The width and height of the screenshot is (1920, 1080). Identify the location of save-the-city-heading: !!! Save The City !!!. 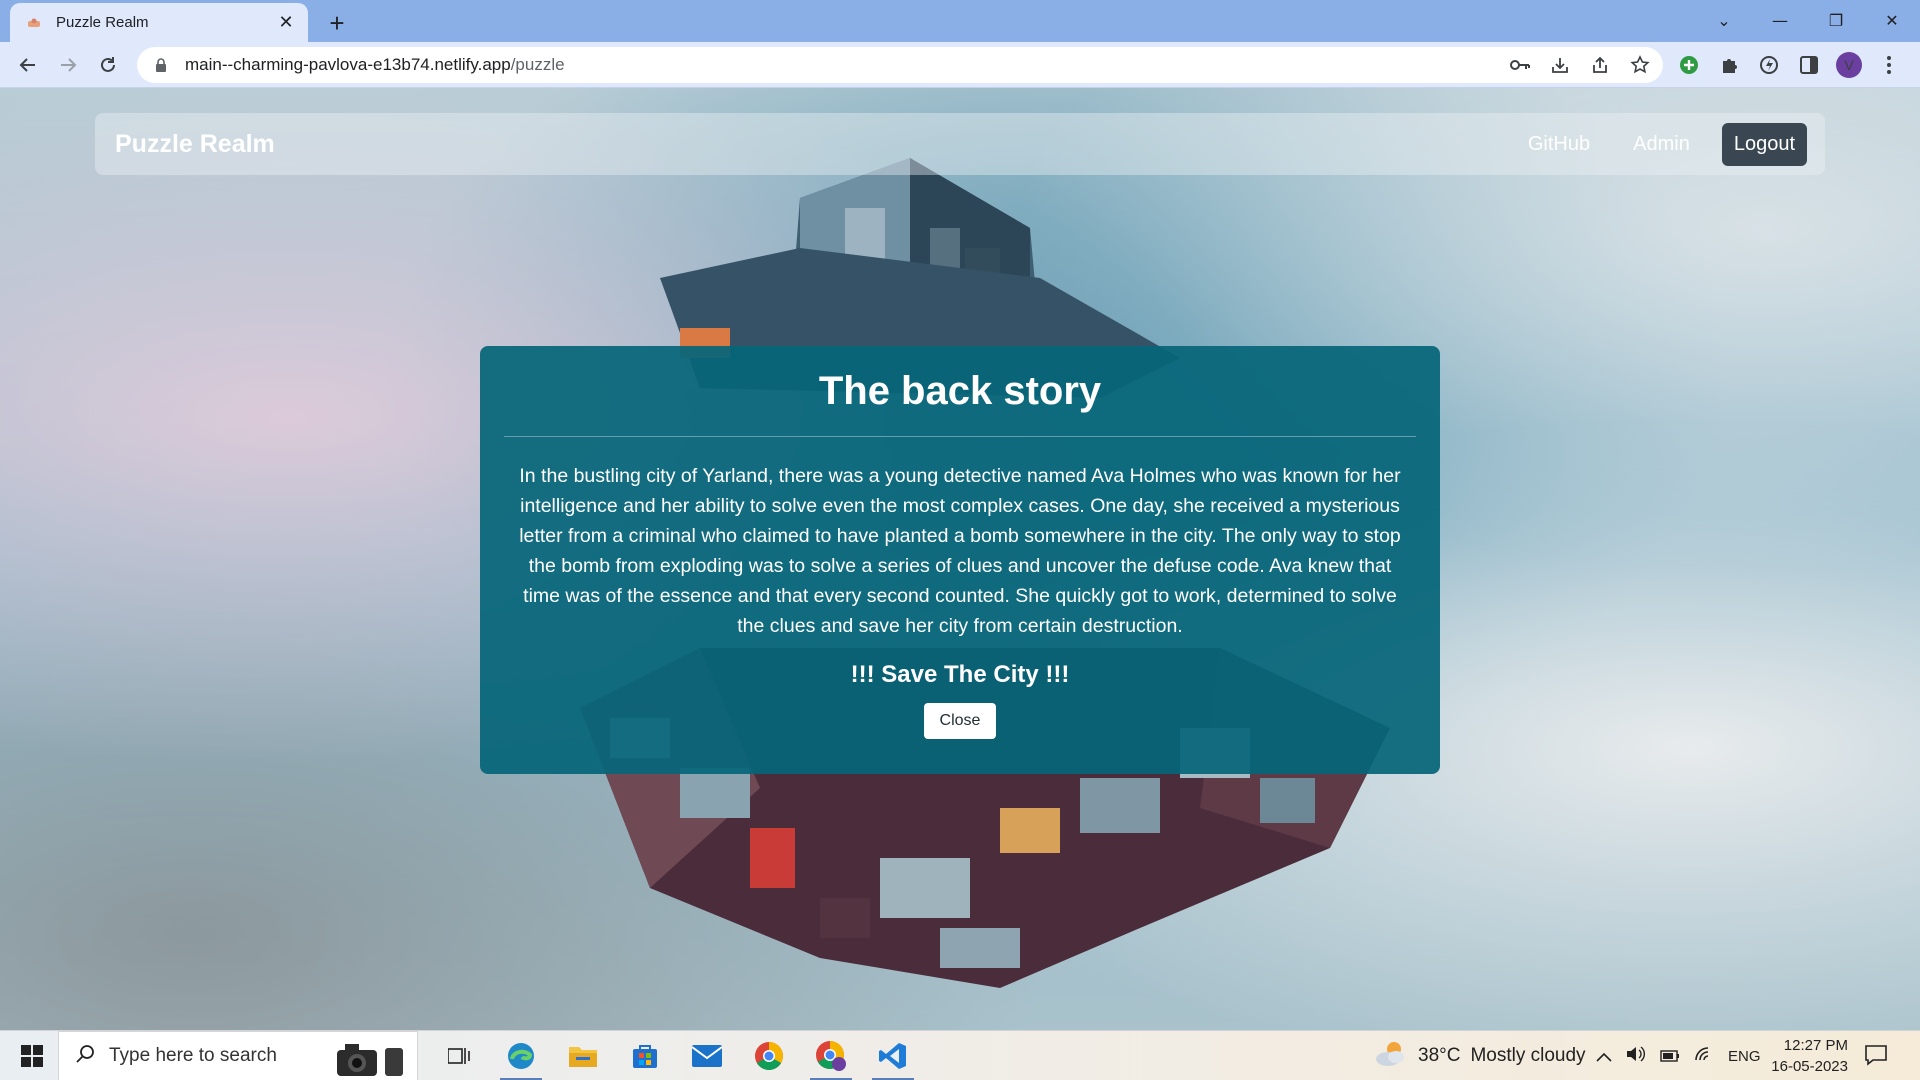
(960, 674).